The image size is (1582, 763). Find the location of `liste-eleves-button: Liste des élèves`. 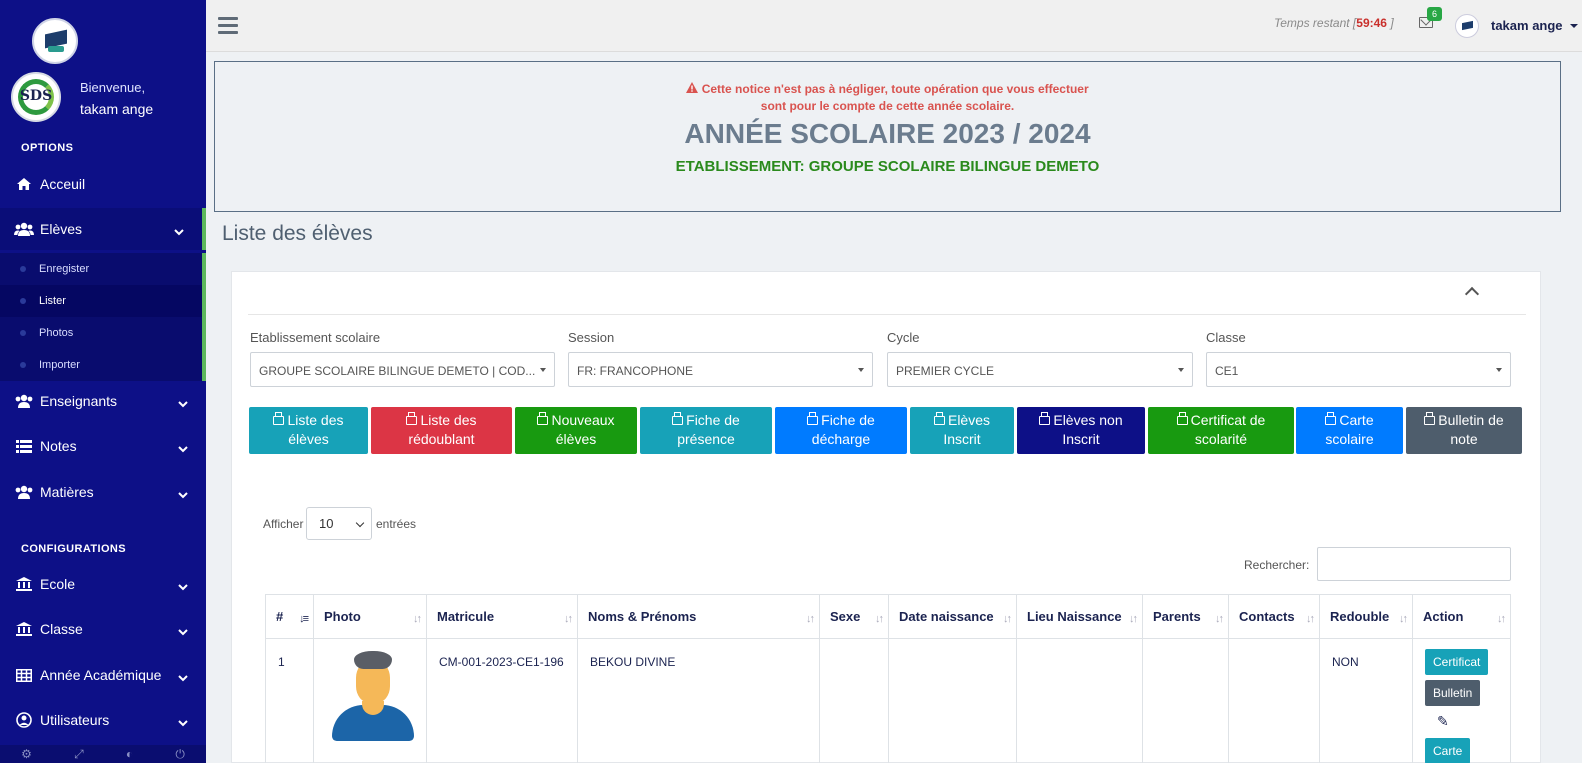

liste-eleves-button: Liste des élèves is located at coordinates (308, 430).